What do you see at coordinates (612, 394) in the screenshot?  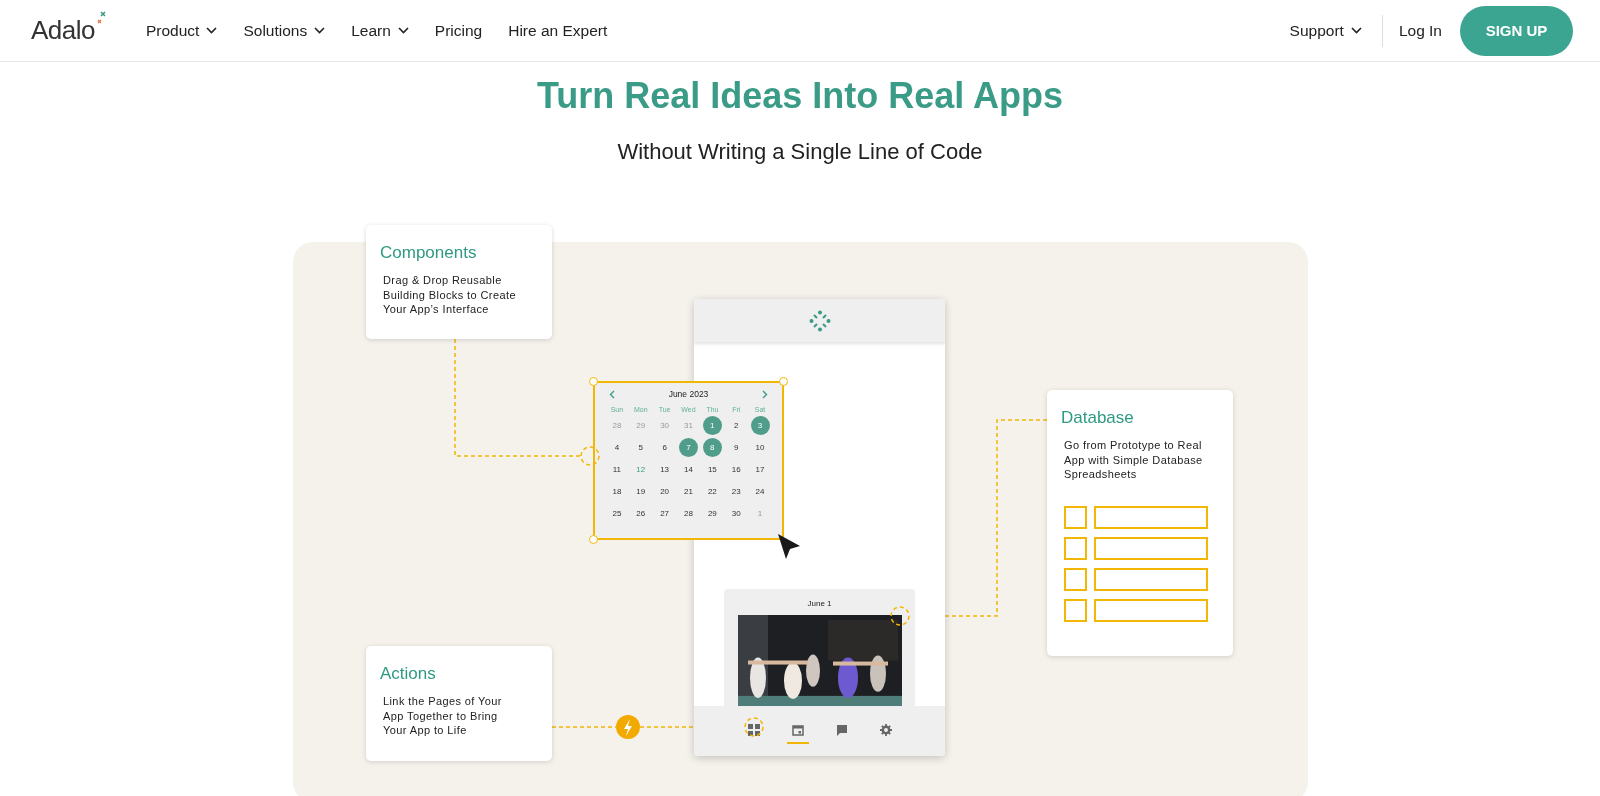 I see `chevron-left-icon` at bounding box center [612, 394].